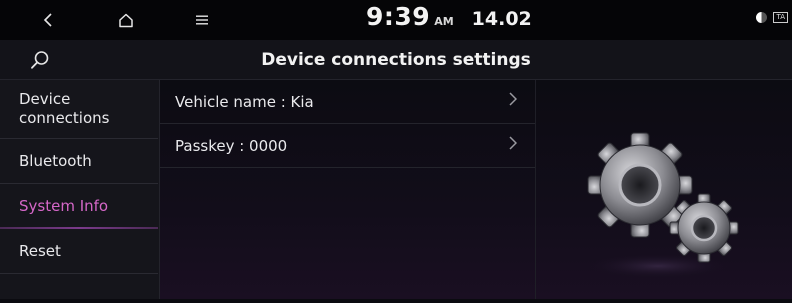  What do you see at coordinates (444, 21) in the screenshot?
I see `clock-ampm: AM` at bounding box center [444, 21].